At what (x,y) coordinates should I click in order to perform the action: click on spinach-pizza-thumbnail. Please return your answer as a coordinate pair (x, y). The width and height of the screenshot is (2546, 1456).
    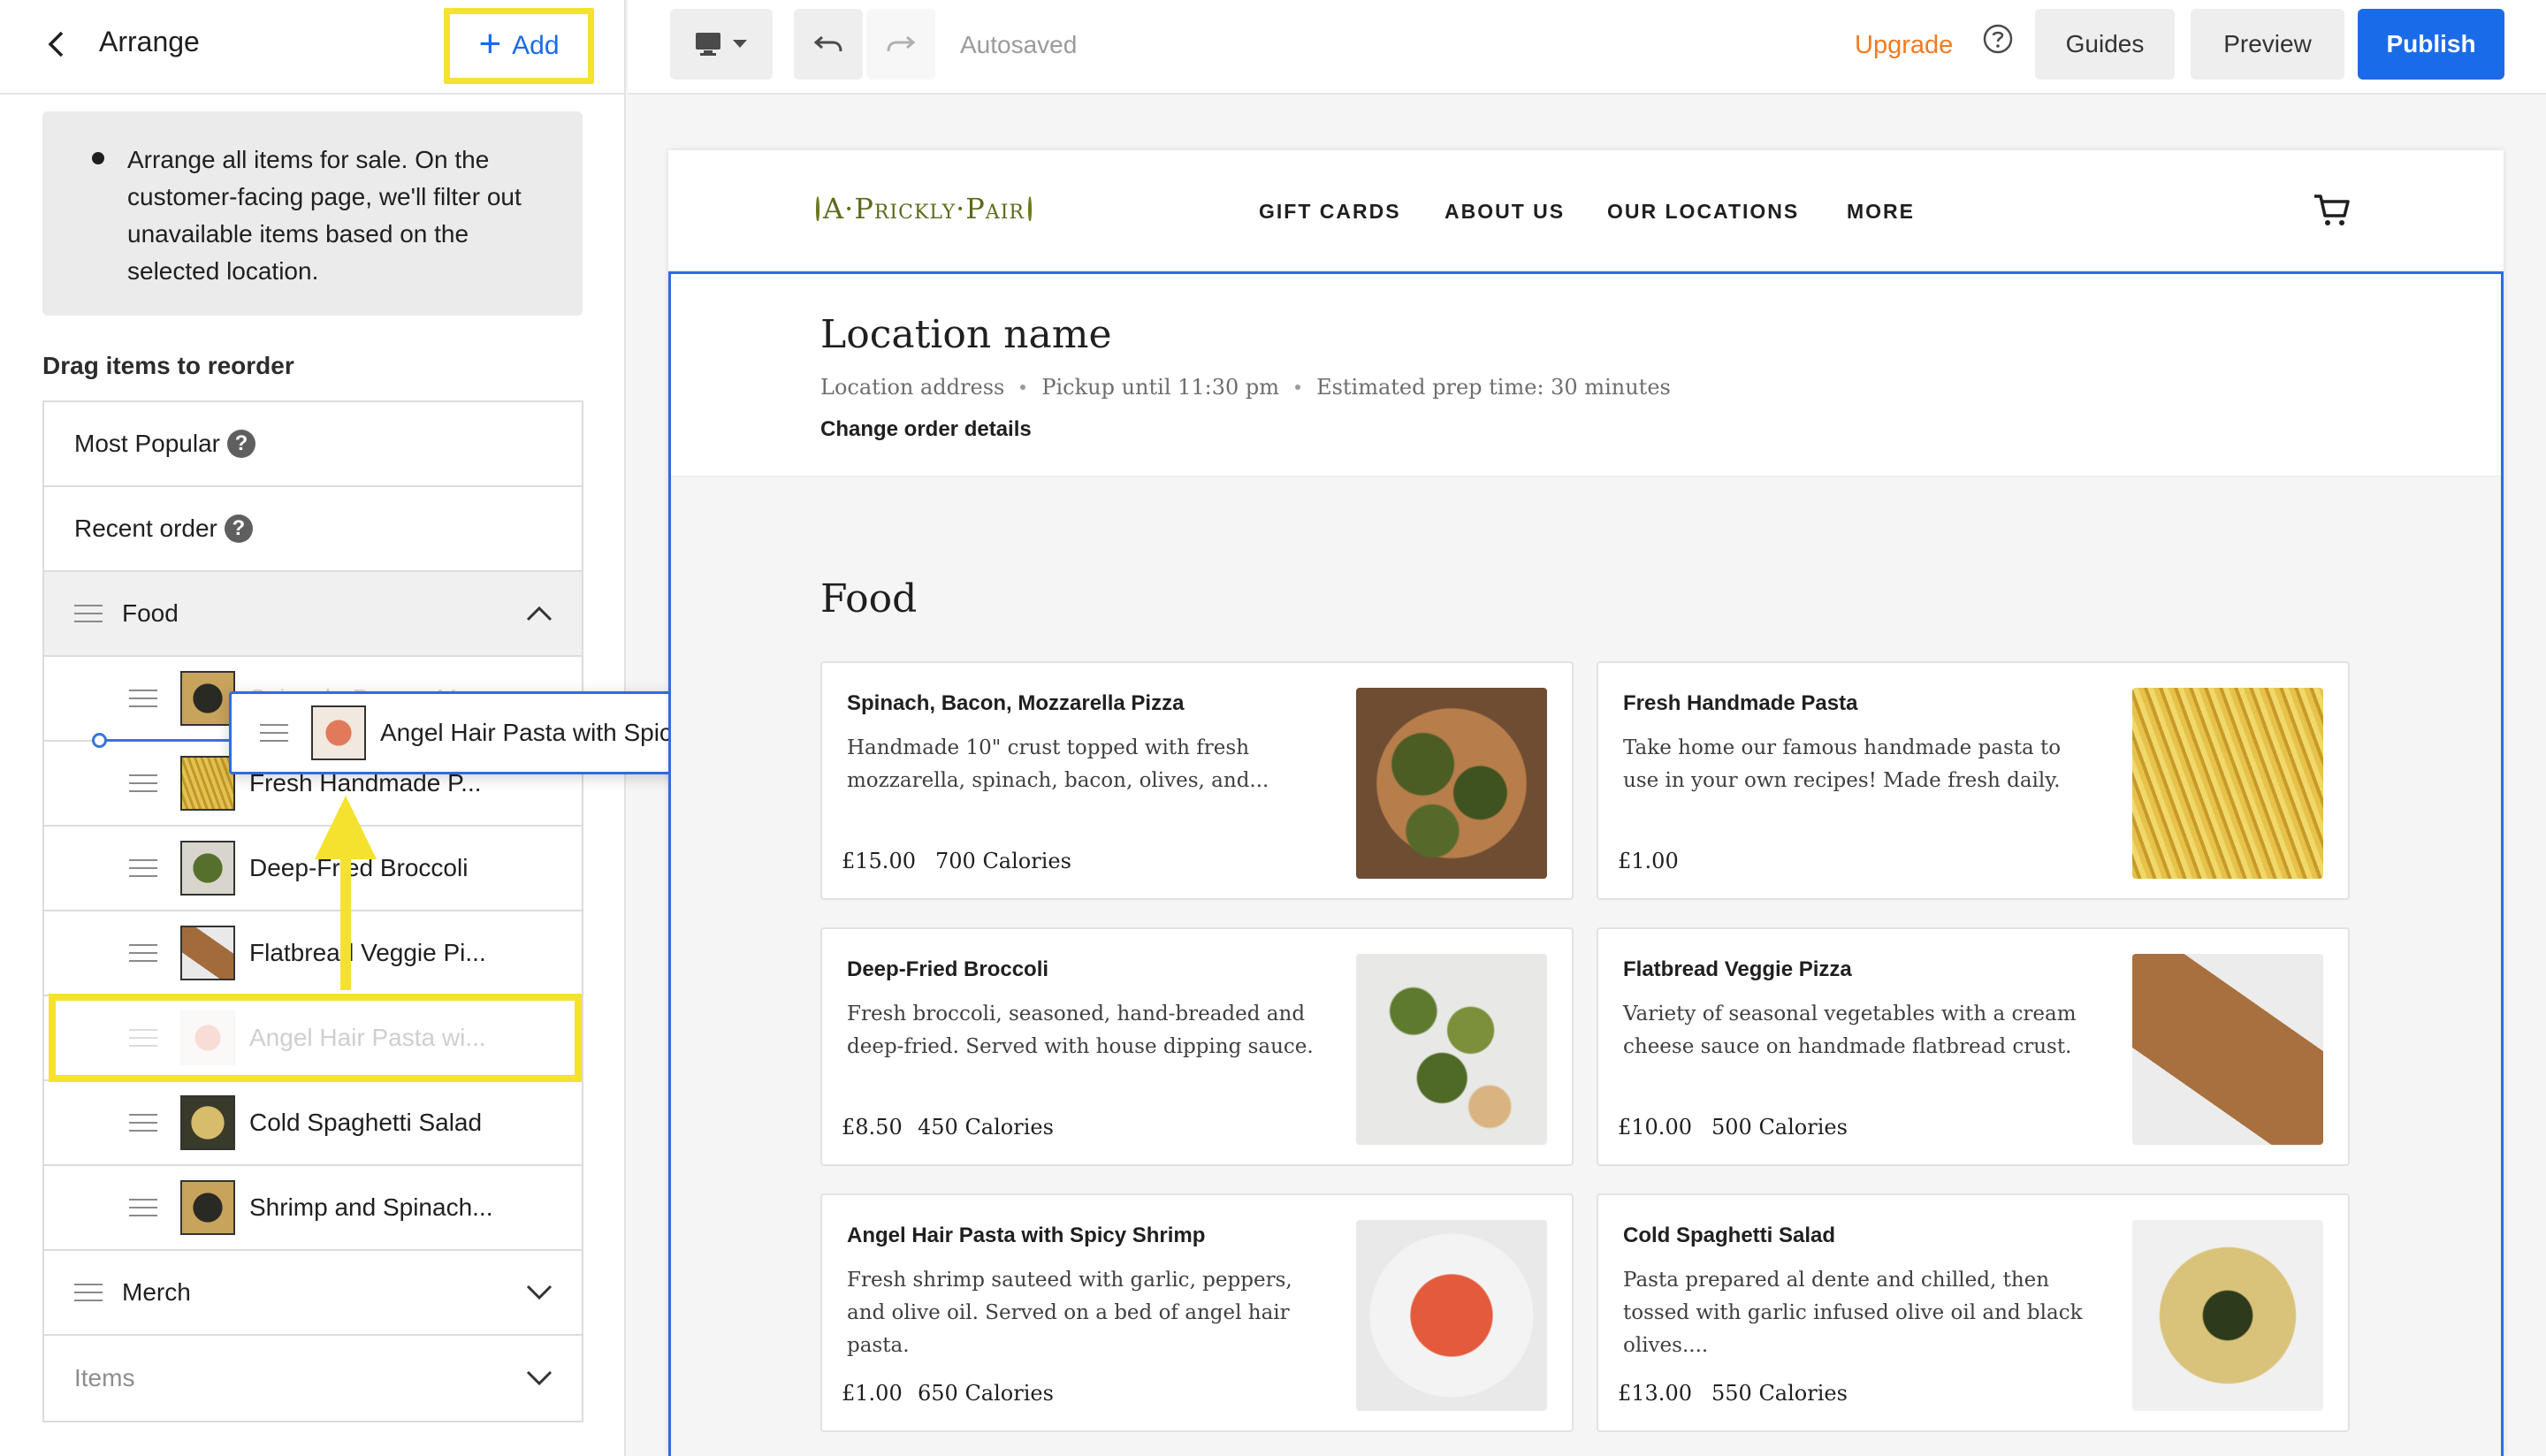
    Looking at the image, I should click on (207, 698).